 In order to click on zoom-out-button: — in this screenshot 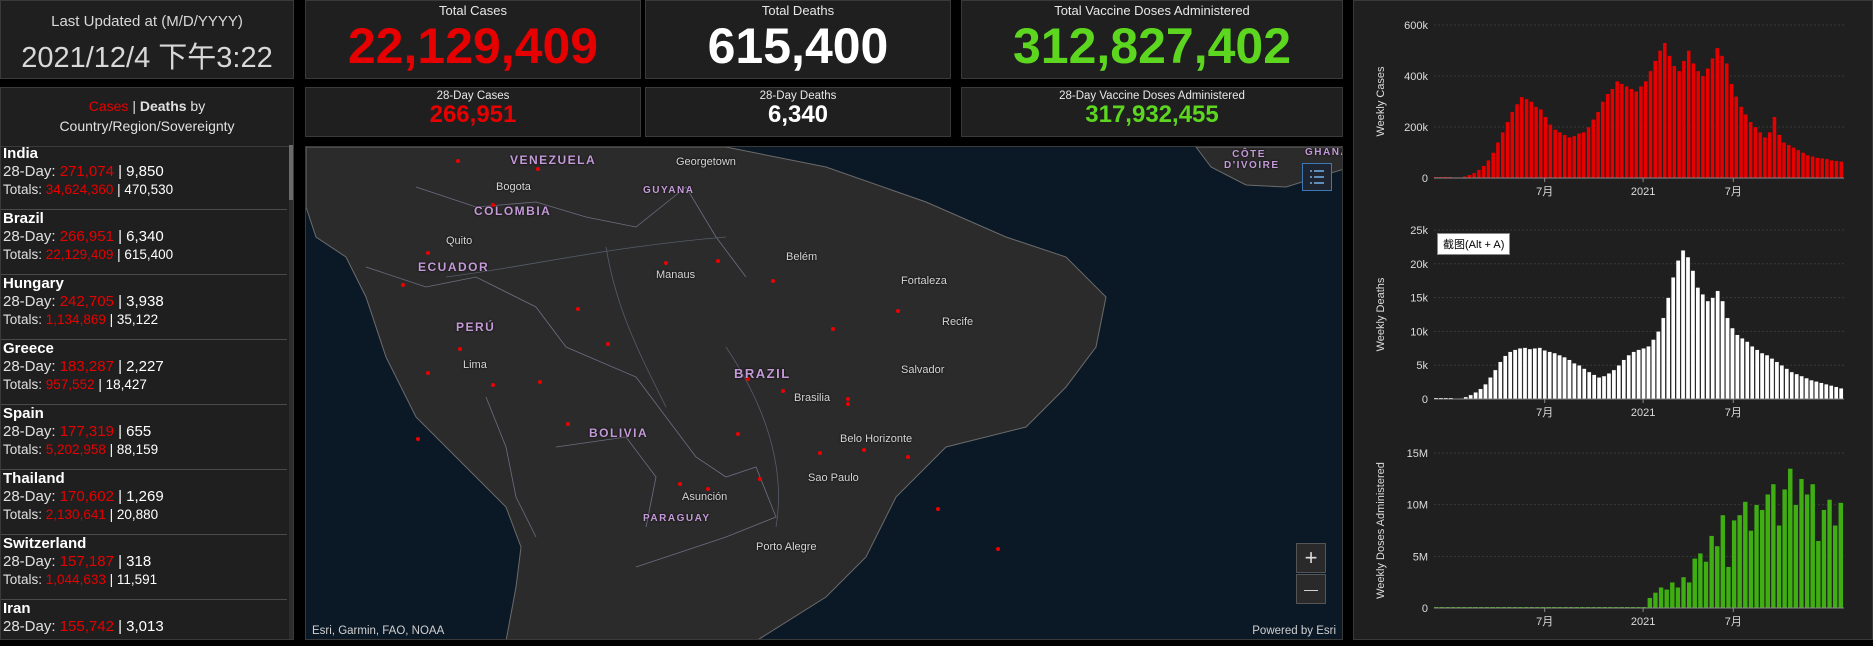, I will do `click(1311, 589)`.